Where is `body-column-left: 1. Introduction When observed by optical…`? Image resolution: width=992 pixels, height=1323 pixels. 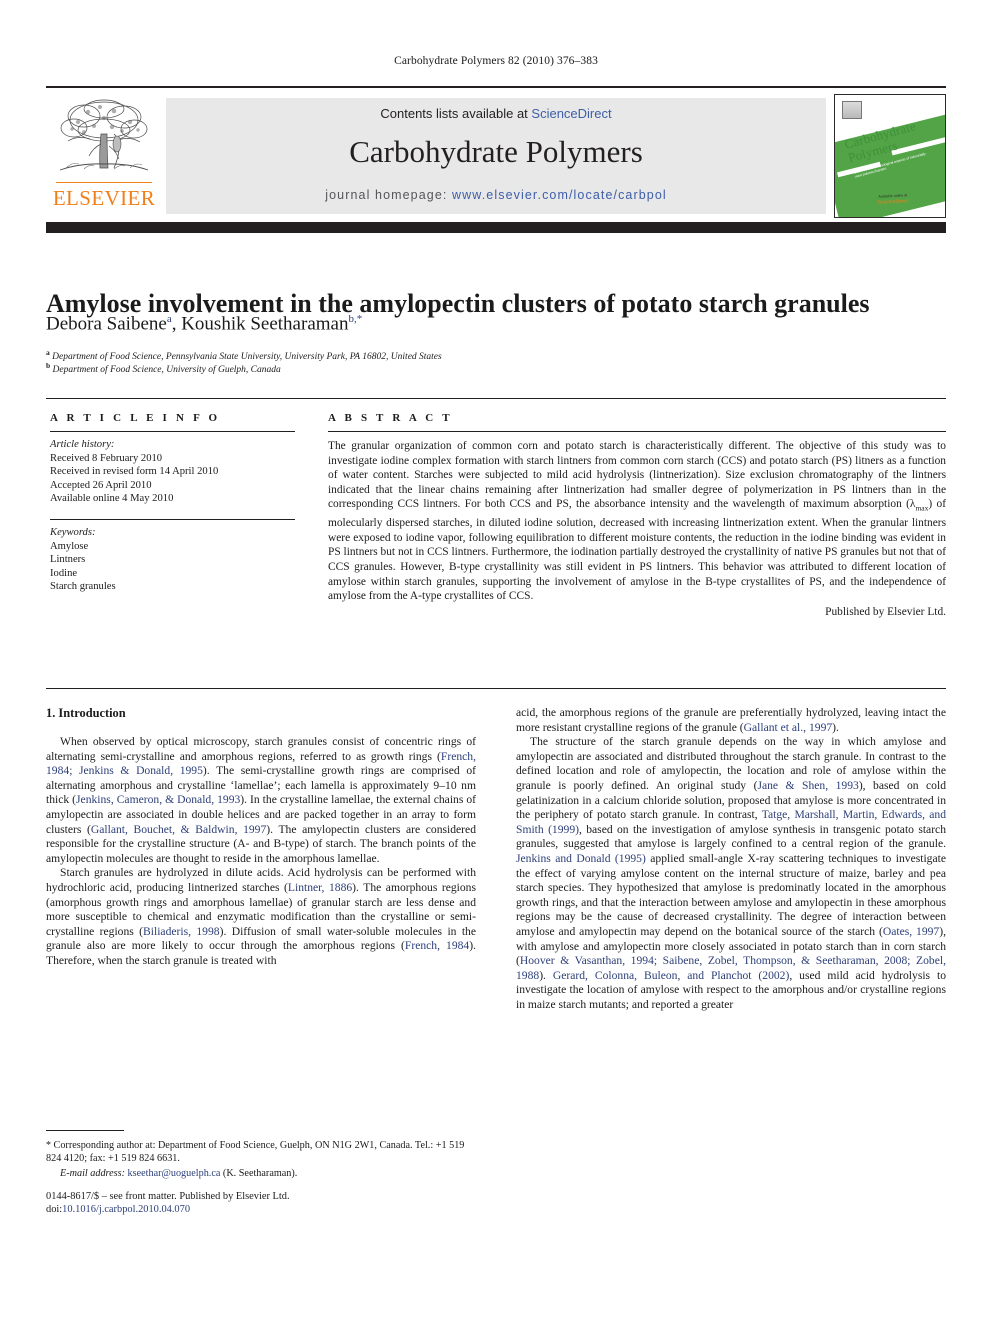 body-column-left: 1. Introduction When observed by optical… is located at coordinates (261, 896).